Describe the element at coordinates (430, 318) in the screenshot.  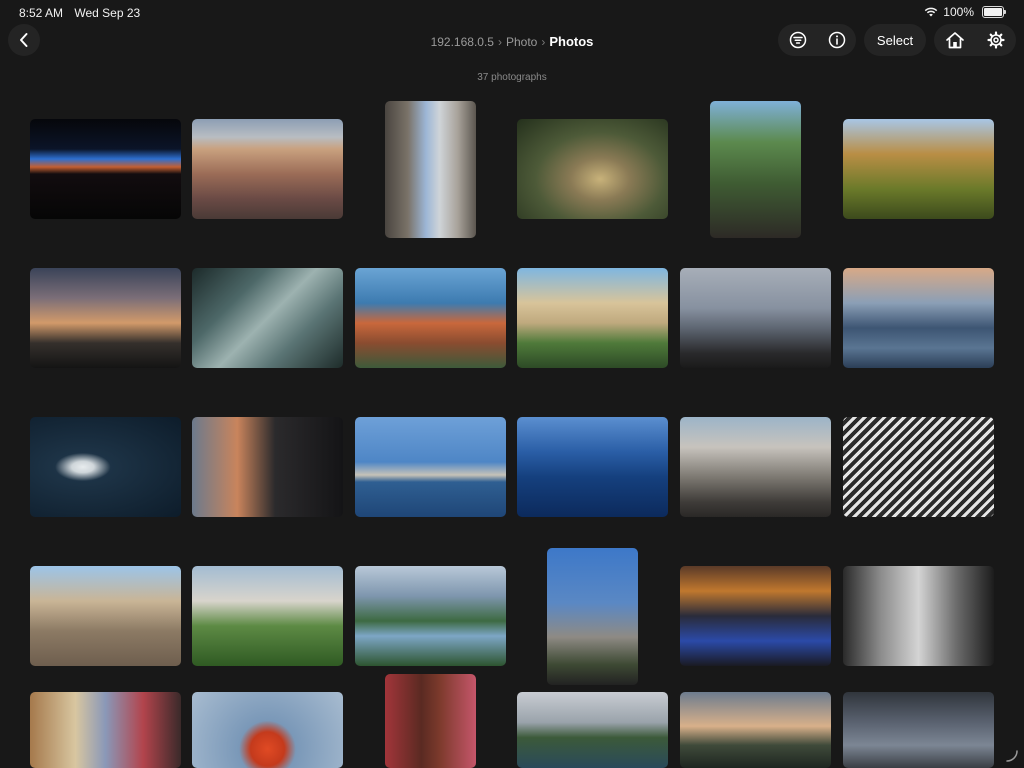
I see `photo-thumbnail-coastal-cliffs` at that location.